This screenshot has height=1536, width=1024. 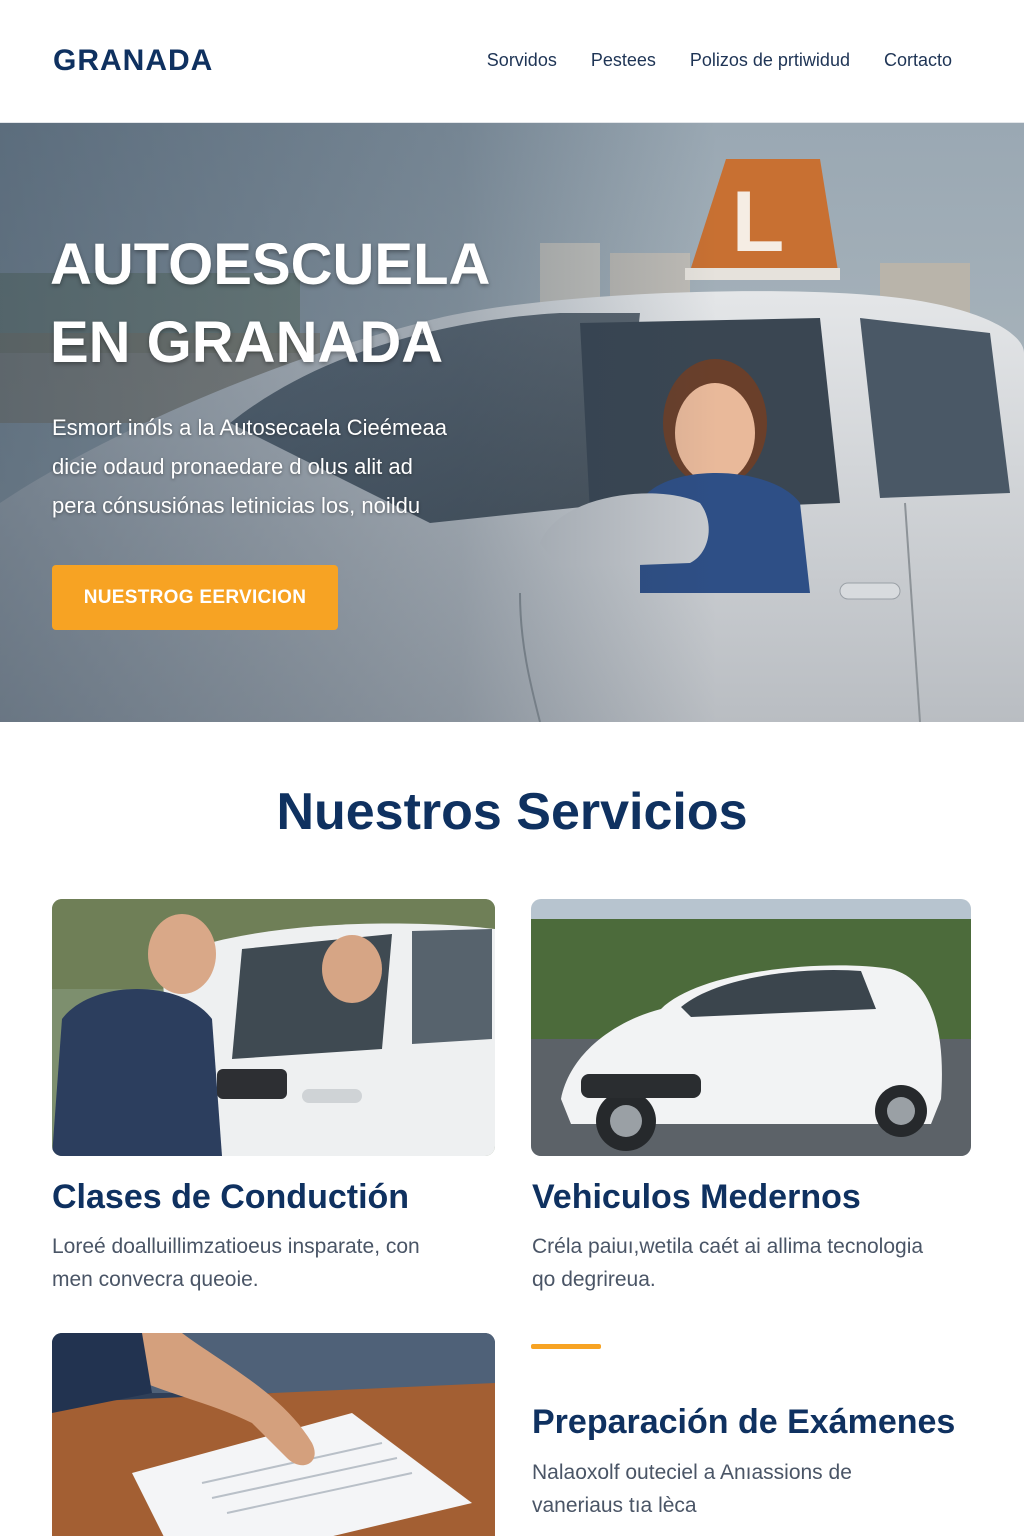 I want to click on nav-item-servicios: Sorvidos, so click(x=522, y=60).